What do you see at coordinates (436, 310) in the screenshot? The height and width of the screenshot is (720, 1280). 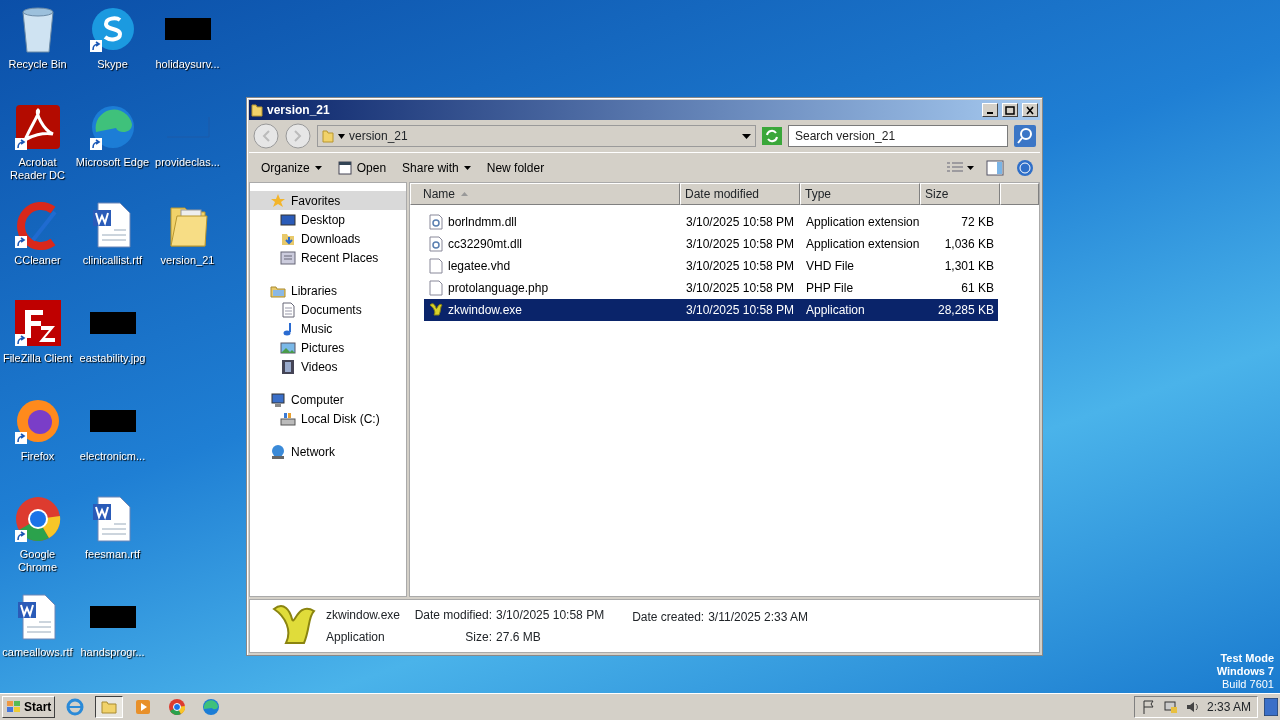 I see `app-icon` at bounding box center [436, 310].